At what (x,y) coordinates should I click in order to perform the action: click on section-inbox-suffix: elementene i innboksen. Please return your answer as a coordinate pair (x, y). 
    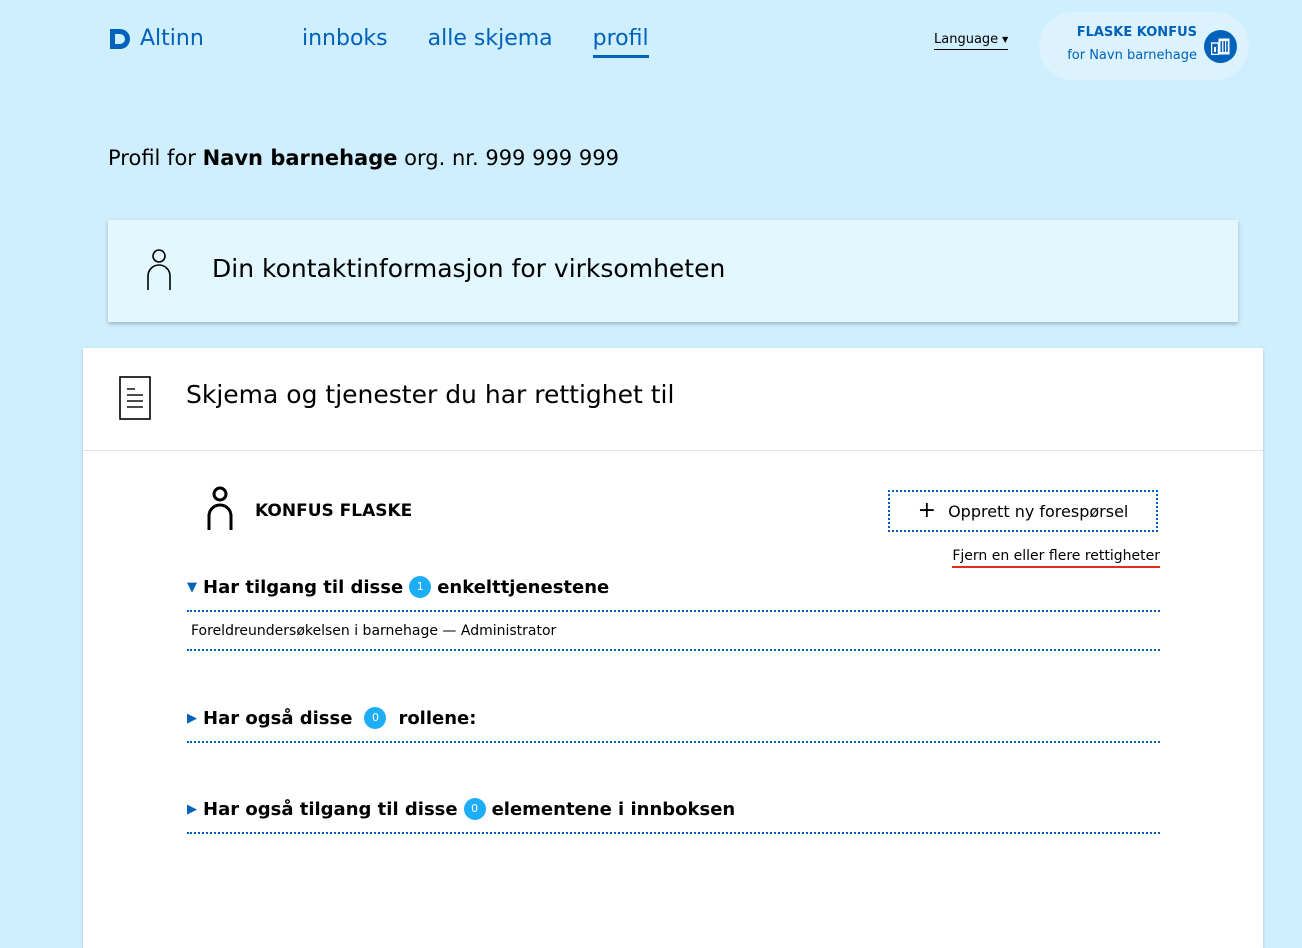
    Looking at the image, I should click on (613, 809).